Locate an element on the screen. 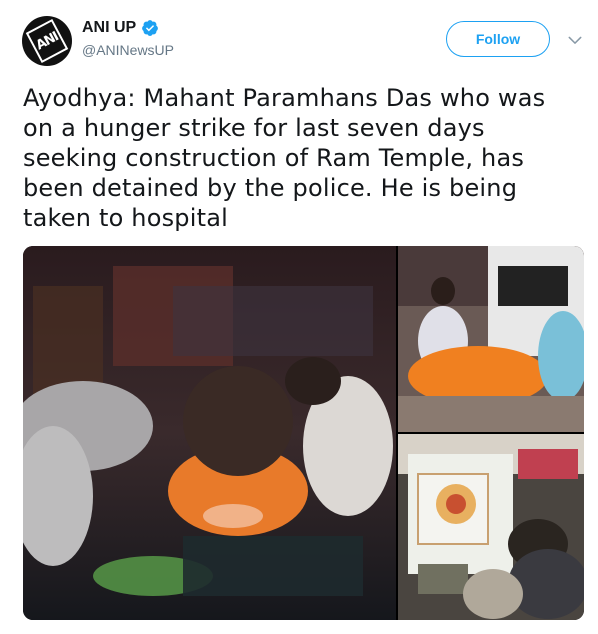 This screenshot has width=598, height=634. verified-badge-icon is located at coordinates (150, 28).